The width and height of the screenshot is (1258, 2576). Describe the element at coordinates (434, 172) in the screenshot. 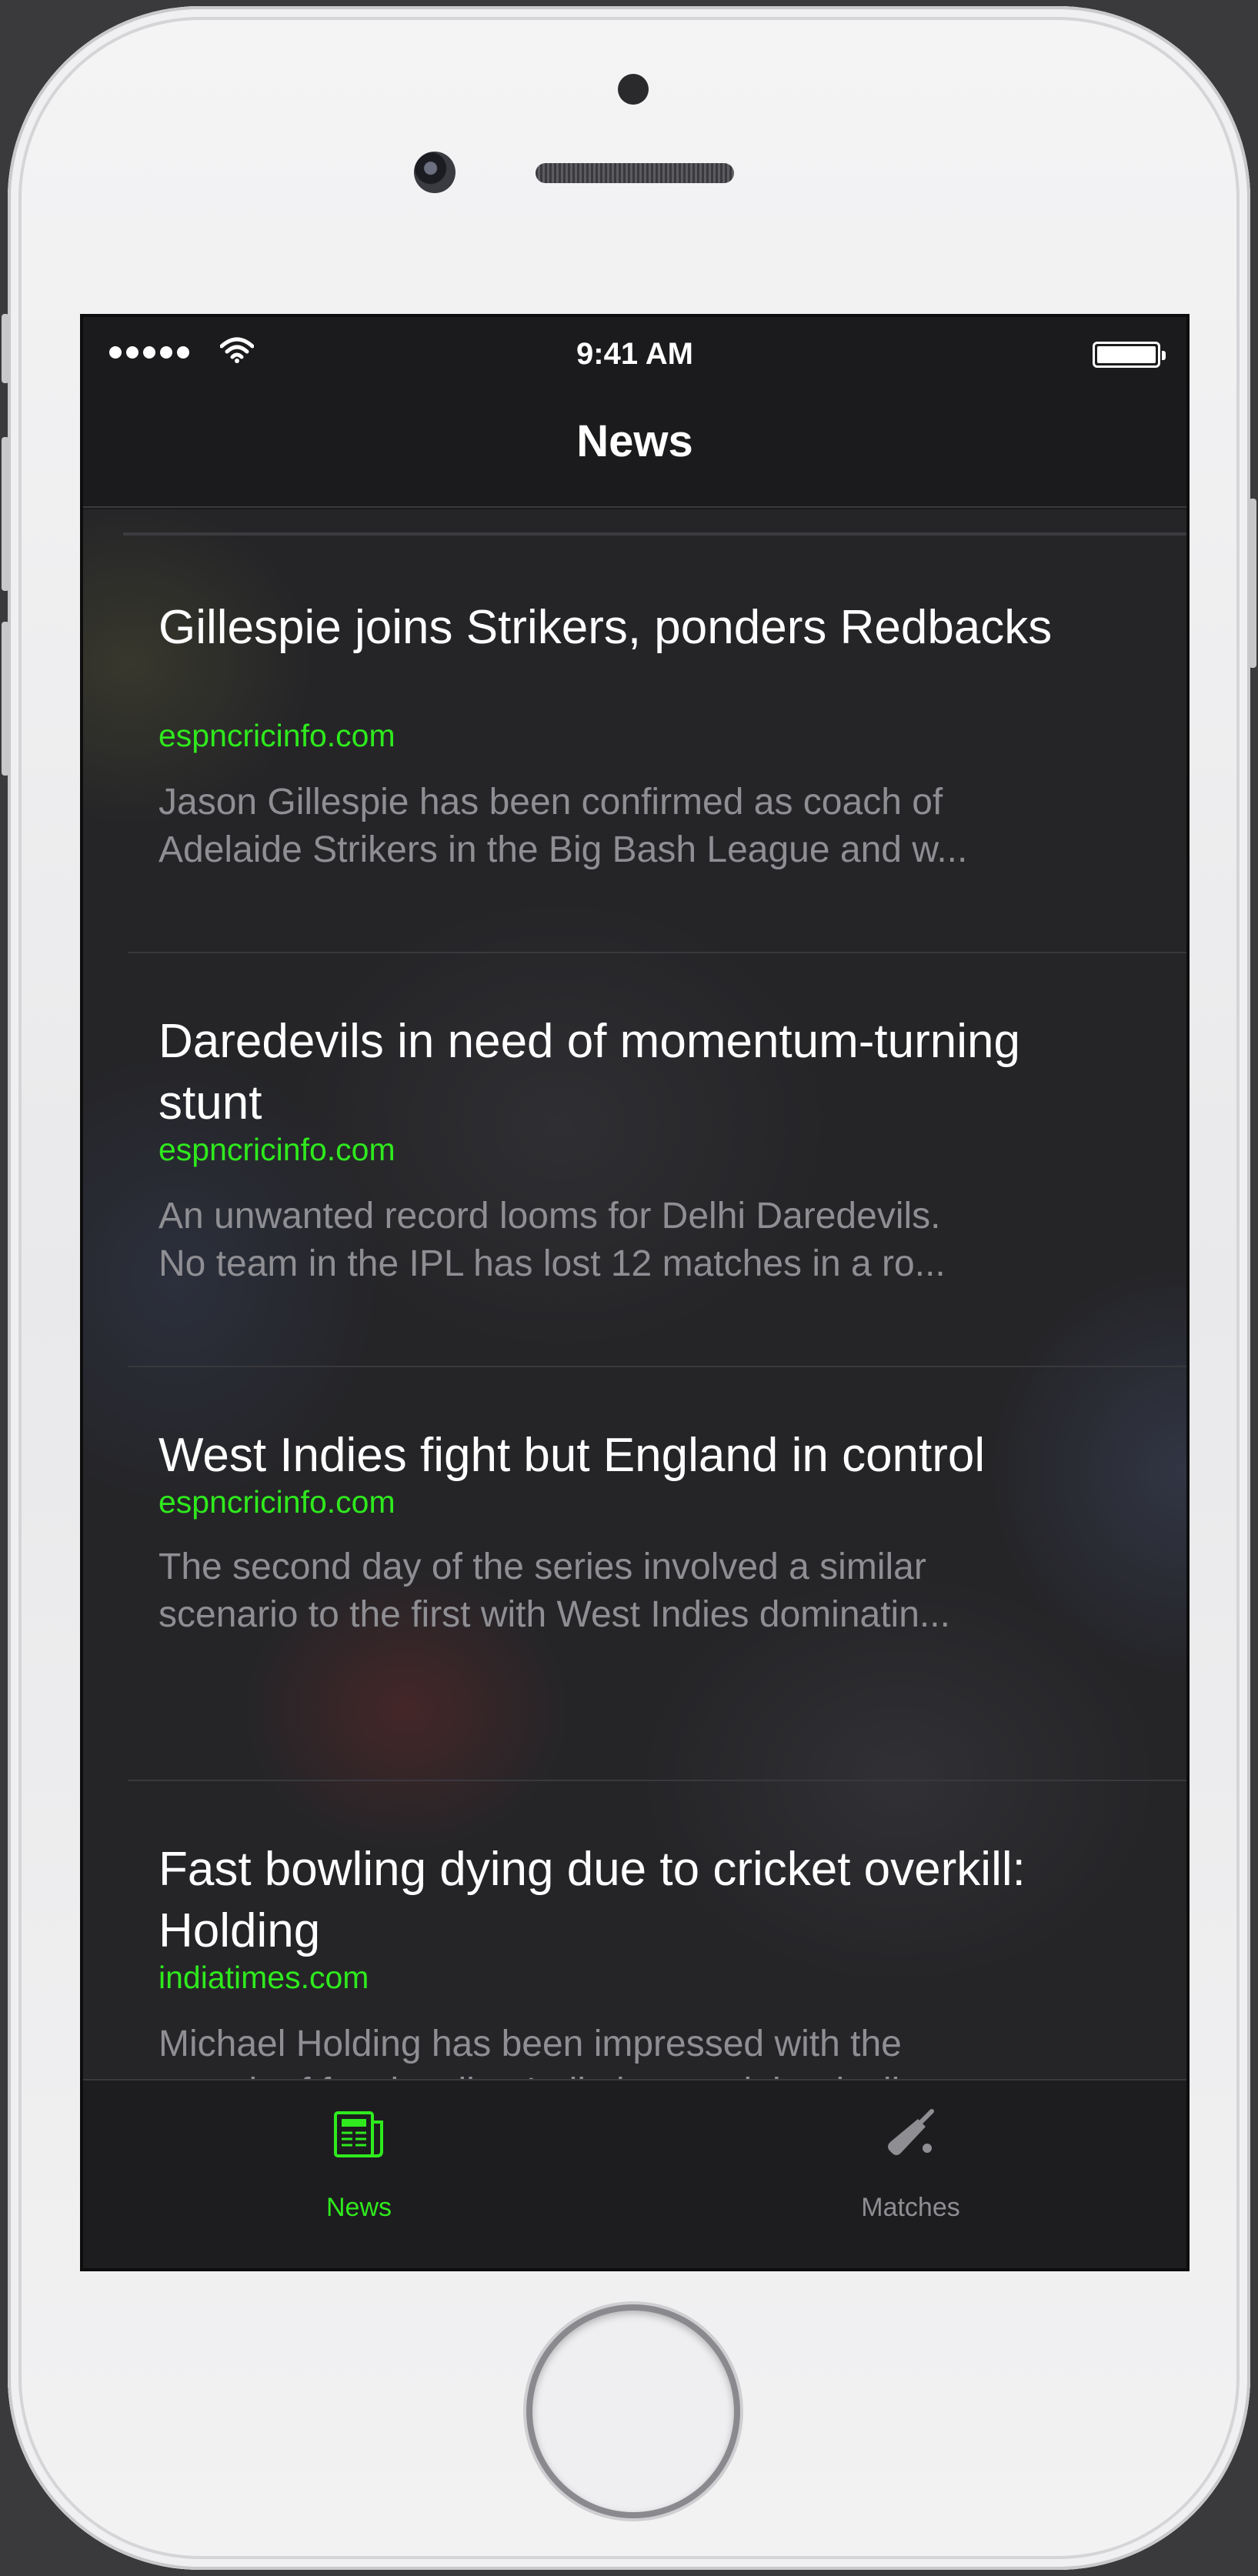

I see `front-camera-icon` at that location.